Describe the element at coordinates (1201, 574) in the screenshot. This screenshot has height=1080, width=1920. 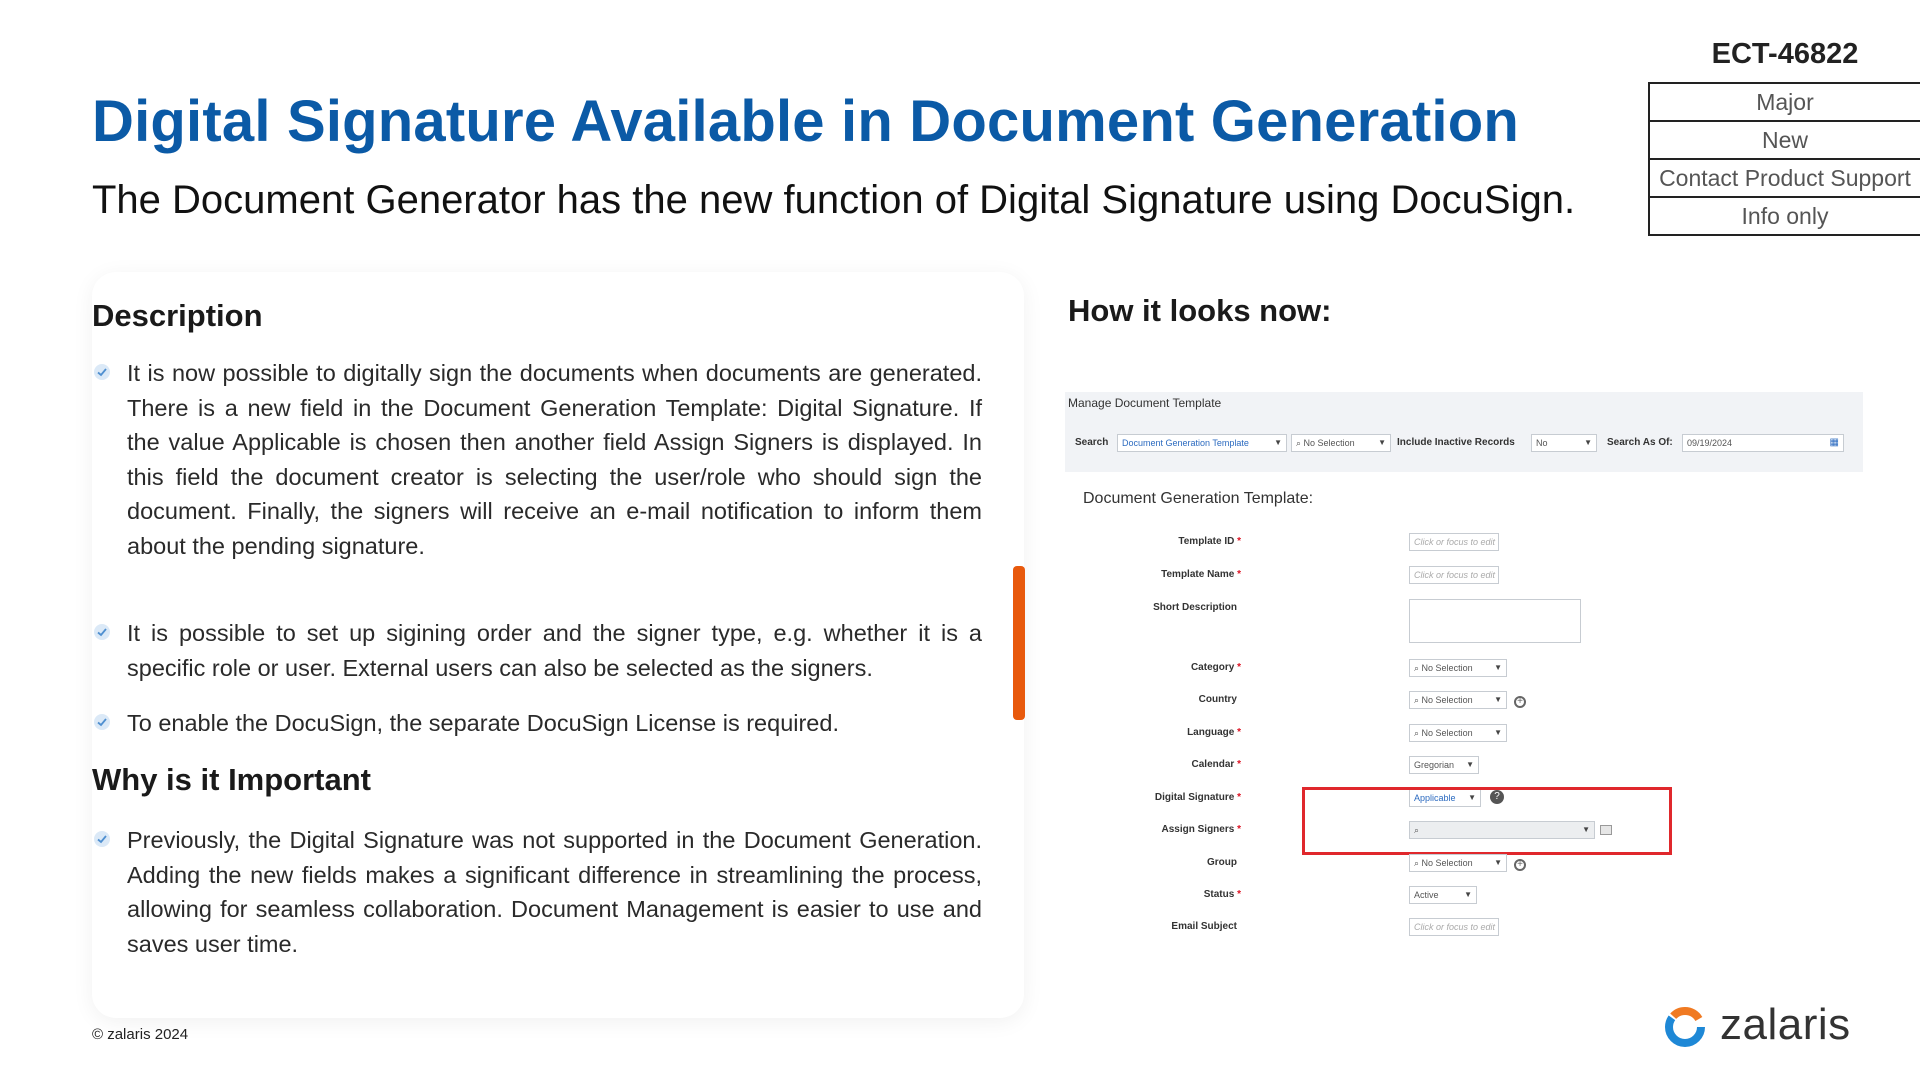
I see `template-name-label: Template Name *` at that location.